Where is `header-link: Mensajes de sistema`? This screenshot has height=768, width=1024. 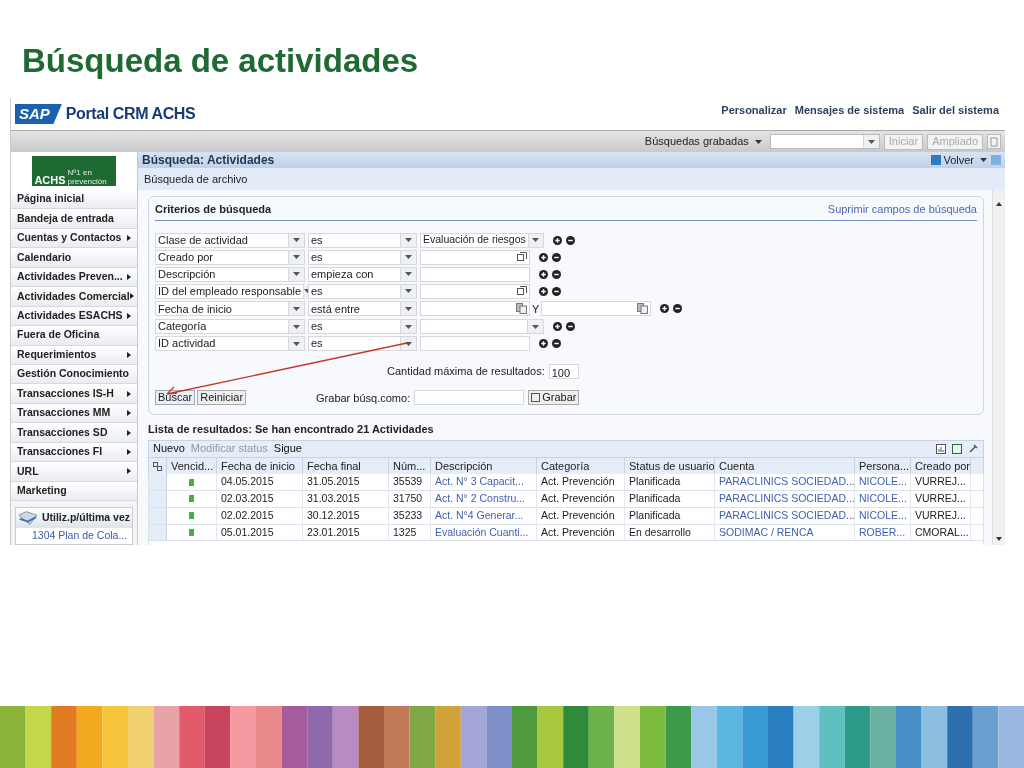
header-link: Mensajes de sistema is located at coordinates (849, 110).